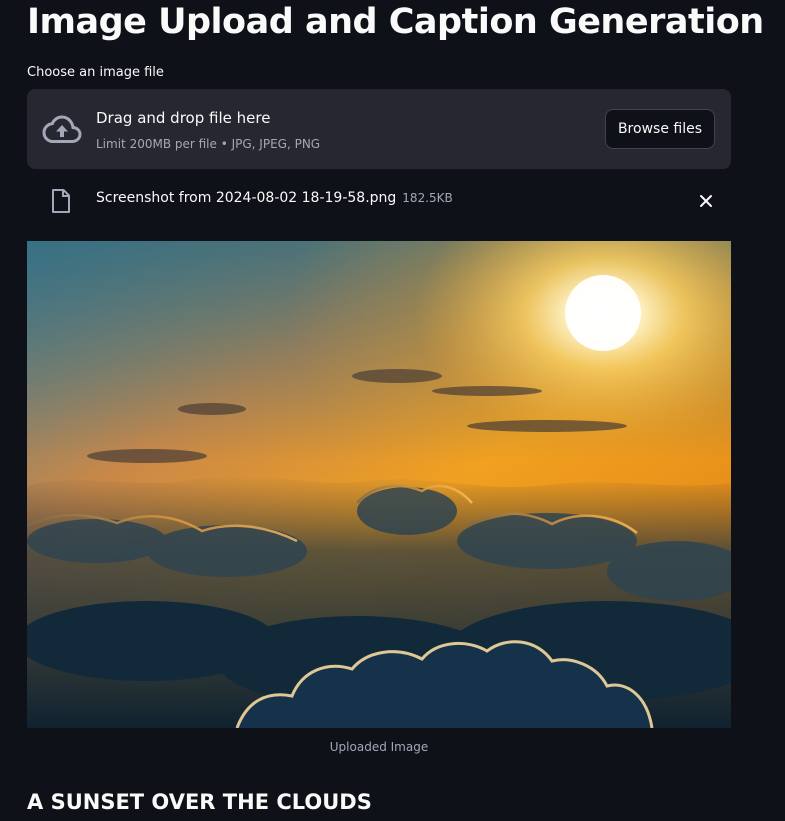  Describe the element at coordinates (183, 118) in the screenshot. I see `drop-title: Drag and drop file here` at that location.